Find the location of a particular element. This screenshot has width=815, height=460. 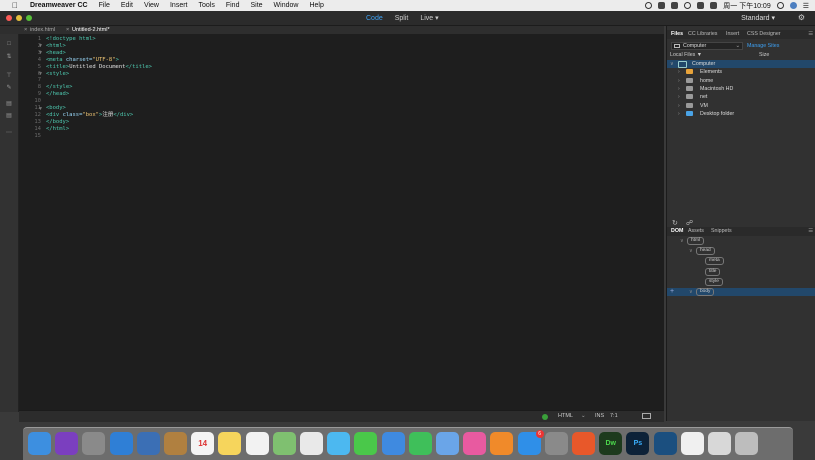

dom-node: title is located at coordinates (713, 271).